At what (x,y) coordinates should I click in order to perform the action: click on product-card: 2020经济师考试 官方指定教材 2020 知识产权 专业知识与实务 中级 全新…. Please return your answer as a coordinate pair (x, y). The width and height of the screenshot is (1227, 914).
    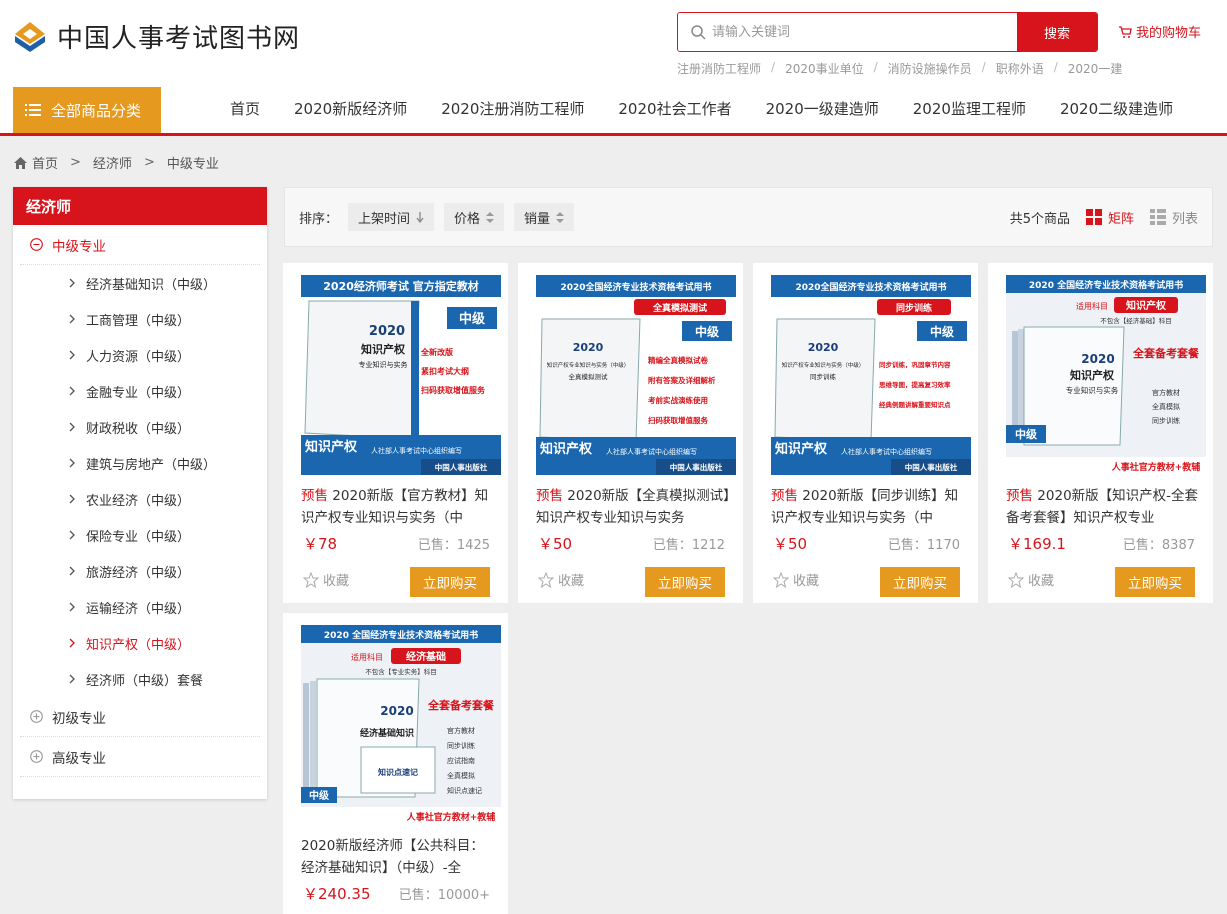
    Looking at the image, I should click on (395, 433).